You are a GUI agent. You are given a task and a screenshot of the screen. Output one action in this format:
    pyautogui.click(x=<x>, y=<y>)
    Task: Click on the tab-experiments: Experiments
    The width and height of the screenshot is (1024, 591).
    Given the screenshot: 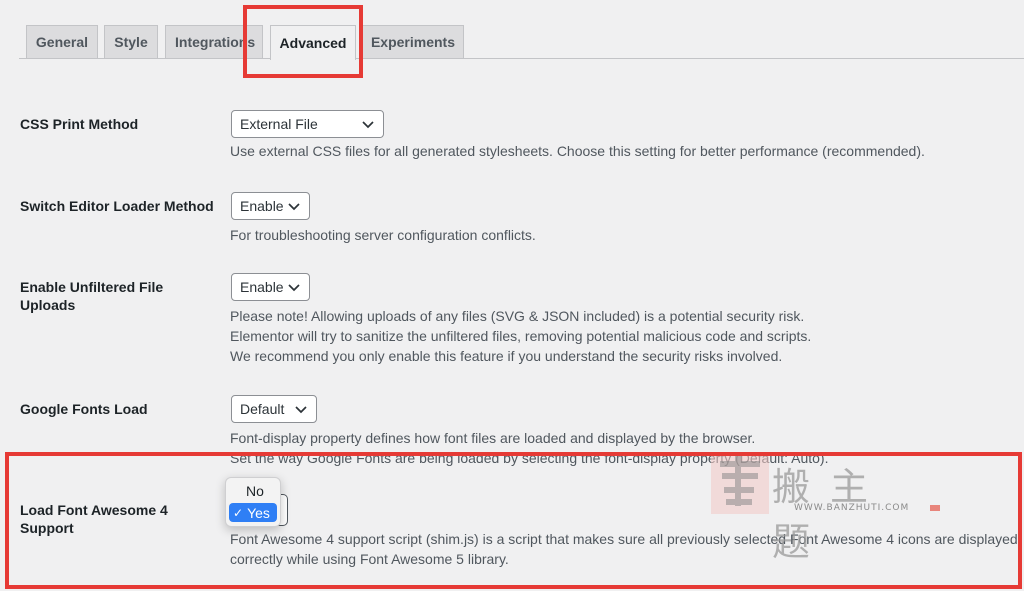 What is the action you would take?
    pyautogui.click(x=413, y=41)
    